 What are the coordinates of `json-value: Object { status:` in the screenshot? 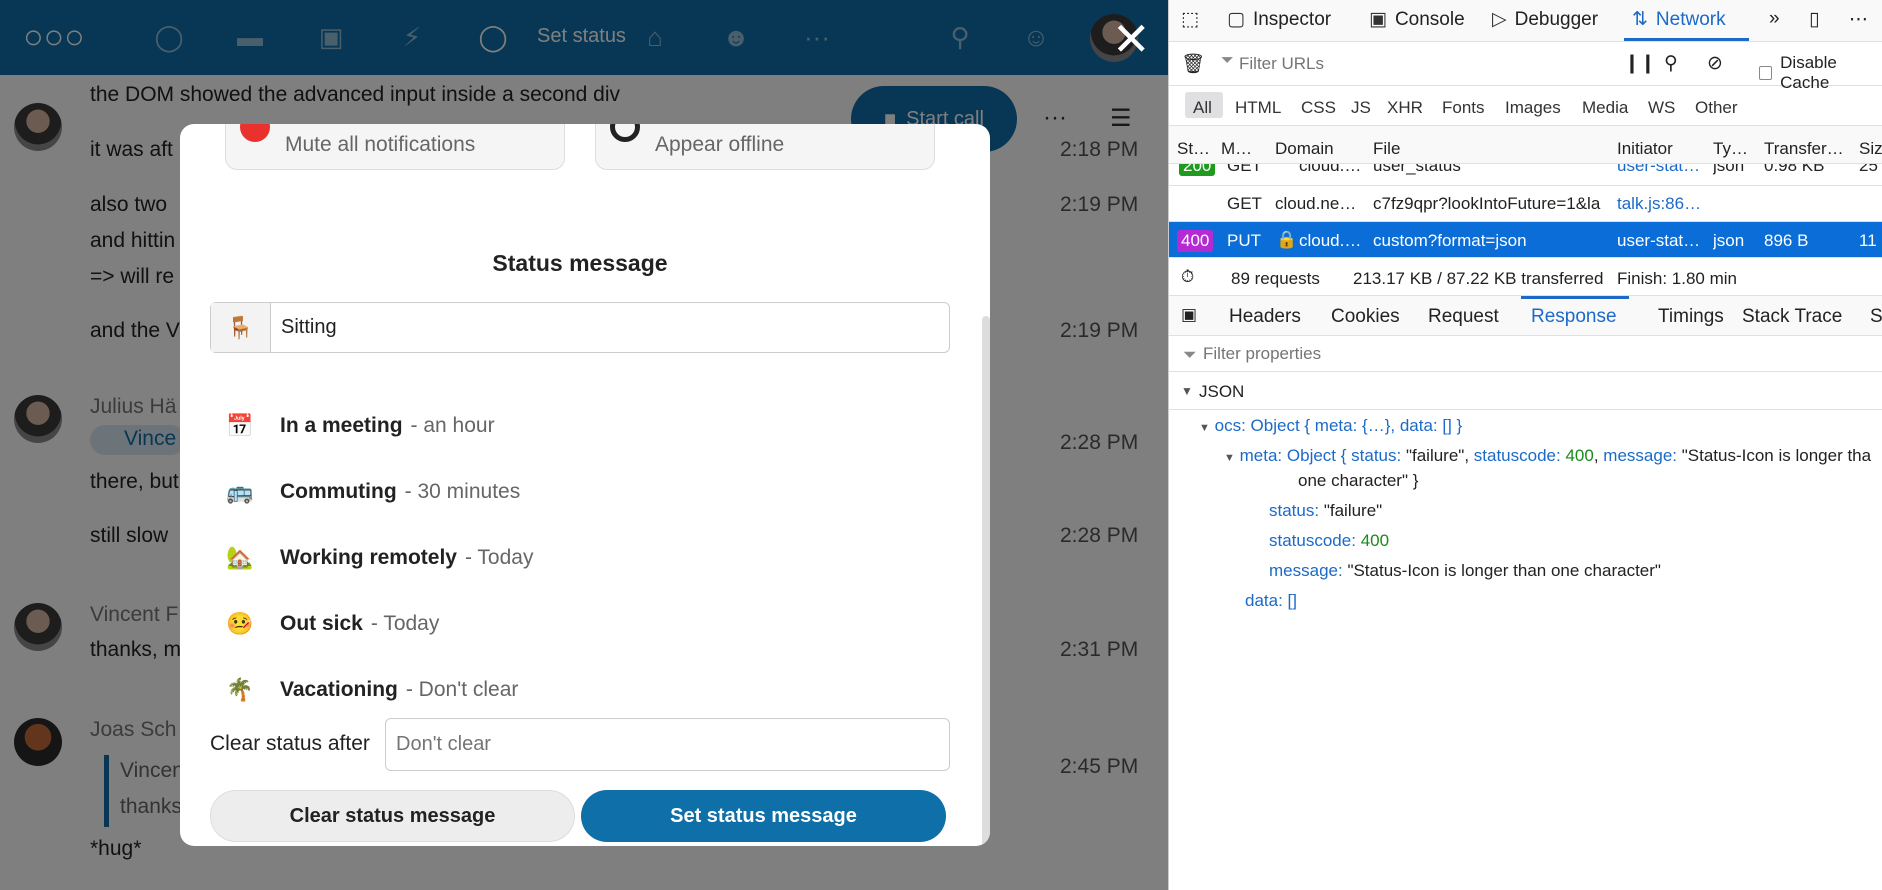 It's located at (1346, 455).